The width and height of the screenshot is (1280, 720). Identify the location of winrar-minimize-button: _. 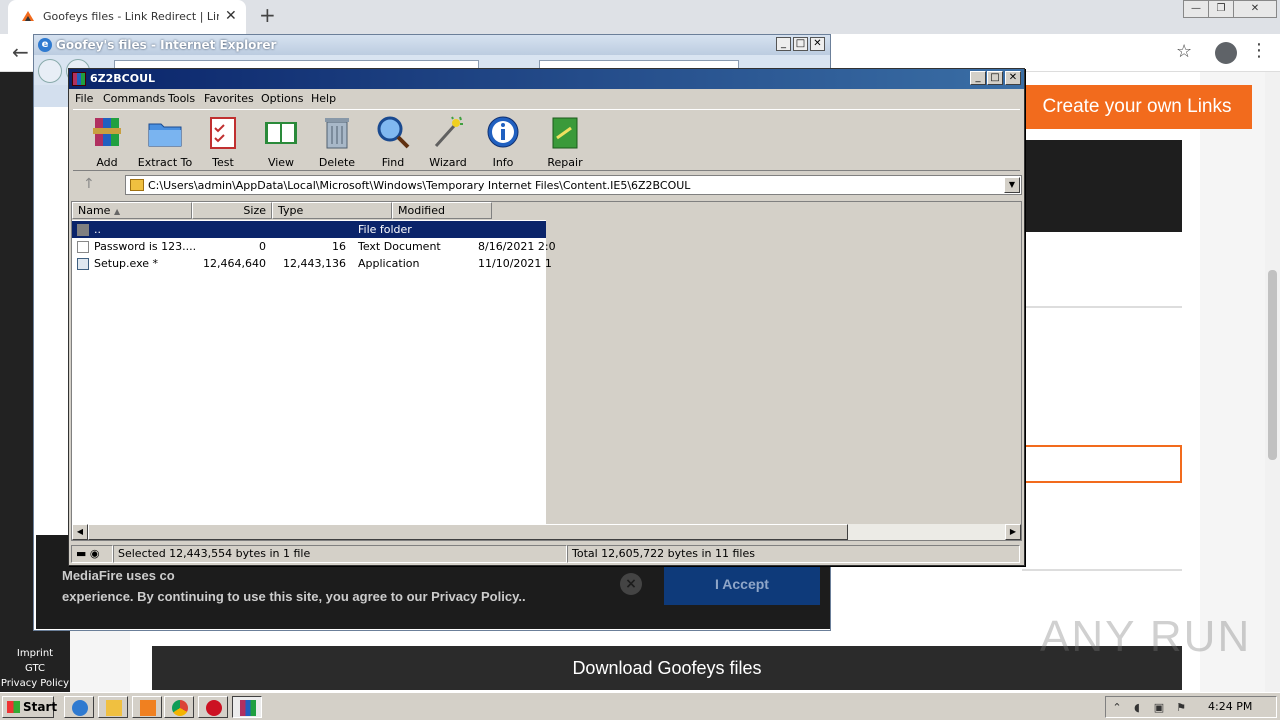
(978, 78).